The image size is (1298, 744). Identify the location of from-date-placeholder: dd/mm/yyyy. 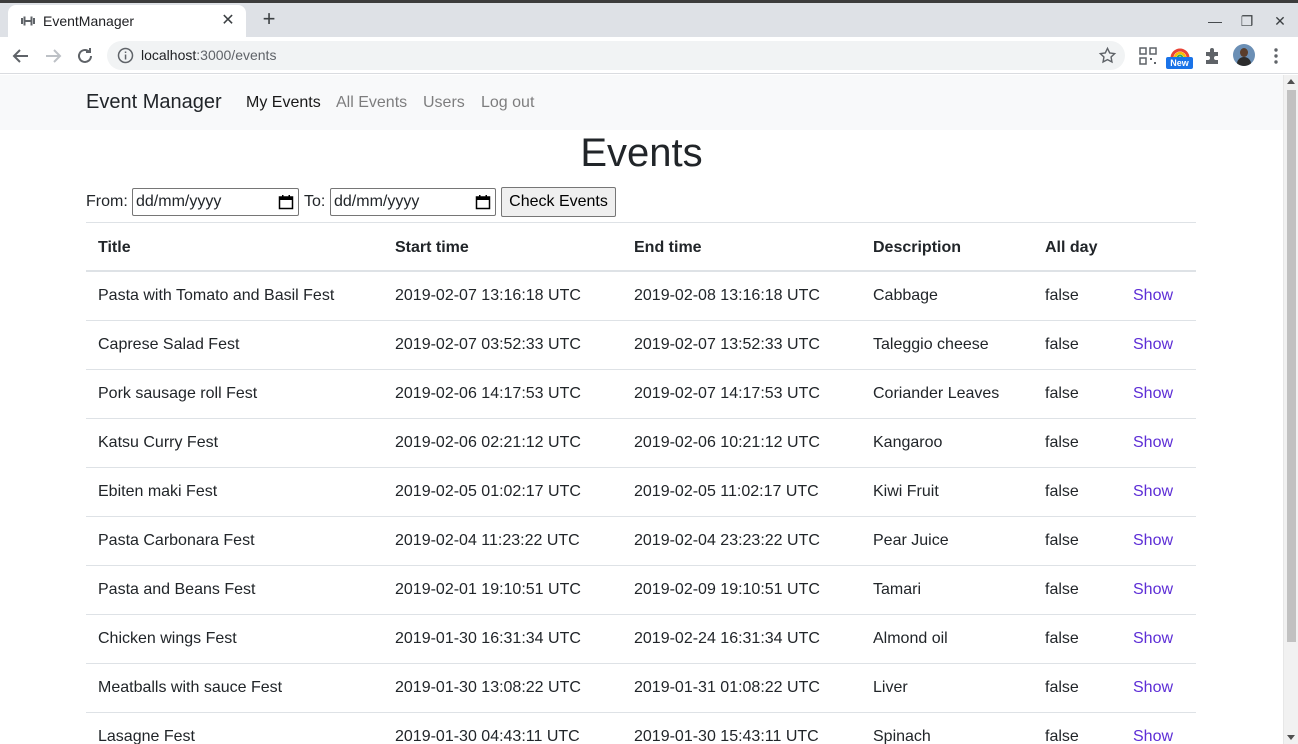
(179, 201).